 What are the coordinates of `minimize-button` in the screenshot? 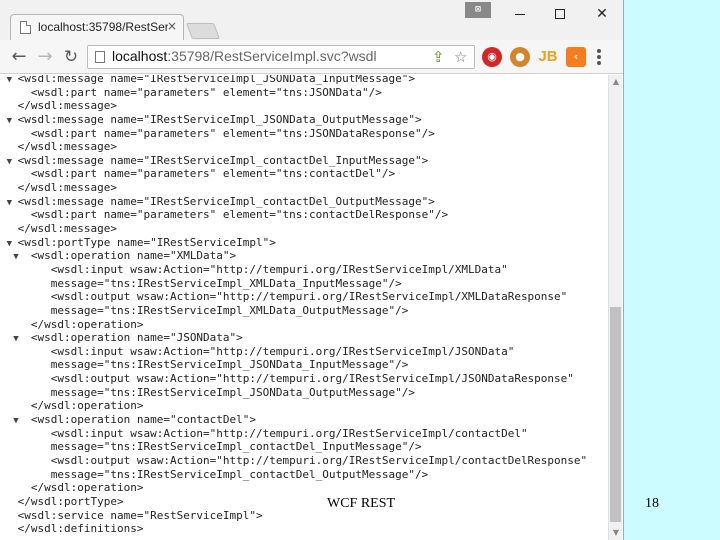 It's located at (520, 14).